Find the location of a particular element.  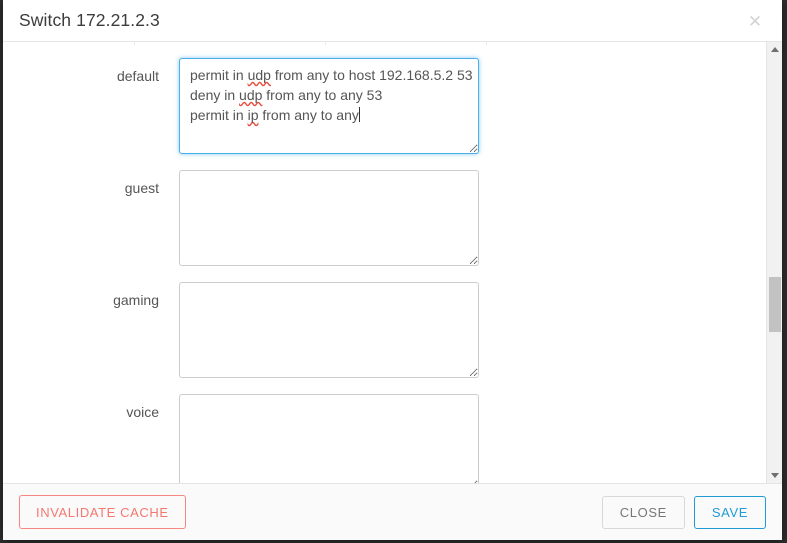

acl-textarea-gaming is located at coordinates (329, 330).